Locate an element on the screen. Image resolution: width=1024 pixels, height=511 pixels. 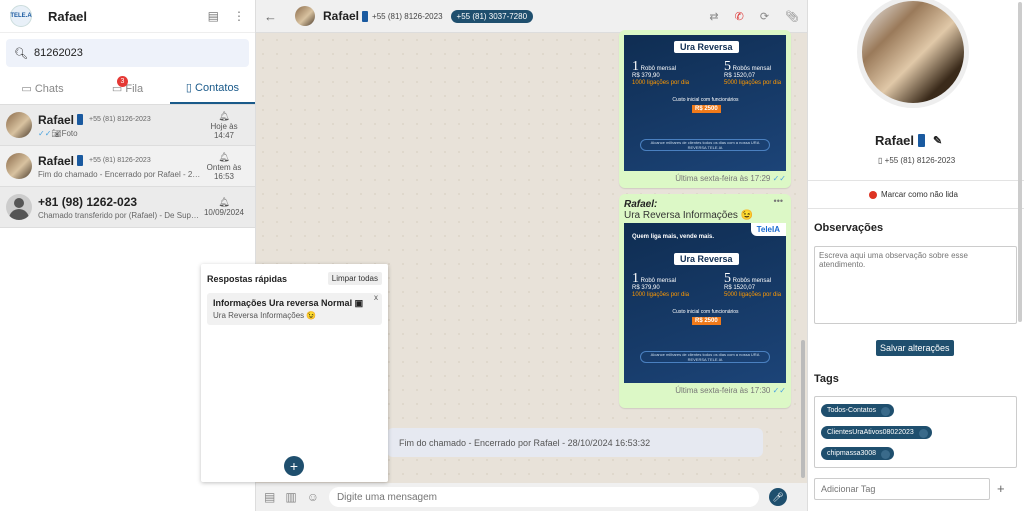
message-options-icon: ••• is located at coordinates (778, 201).